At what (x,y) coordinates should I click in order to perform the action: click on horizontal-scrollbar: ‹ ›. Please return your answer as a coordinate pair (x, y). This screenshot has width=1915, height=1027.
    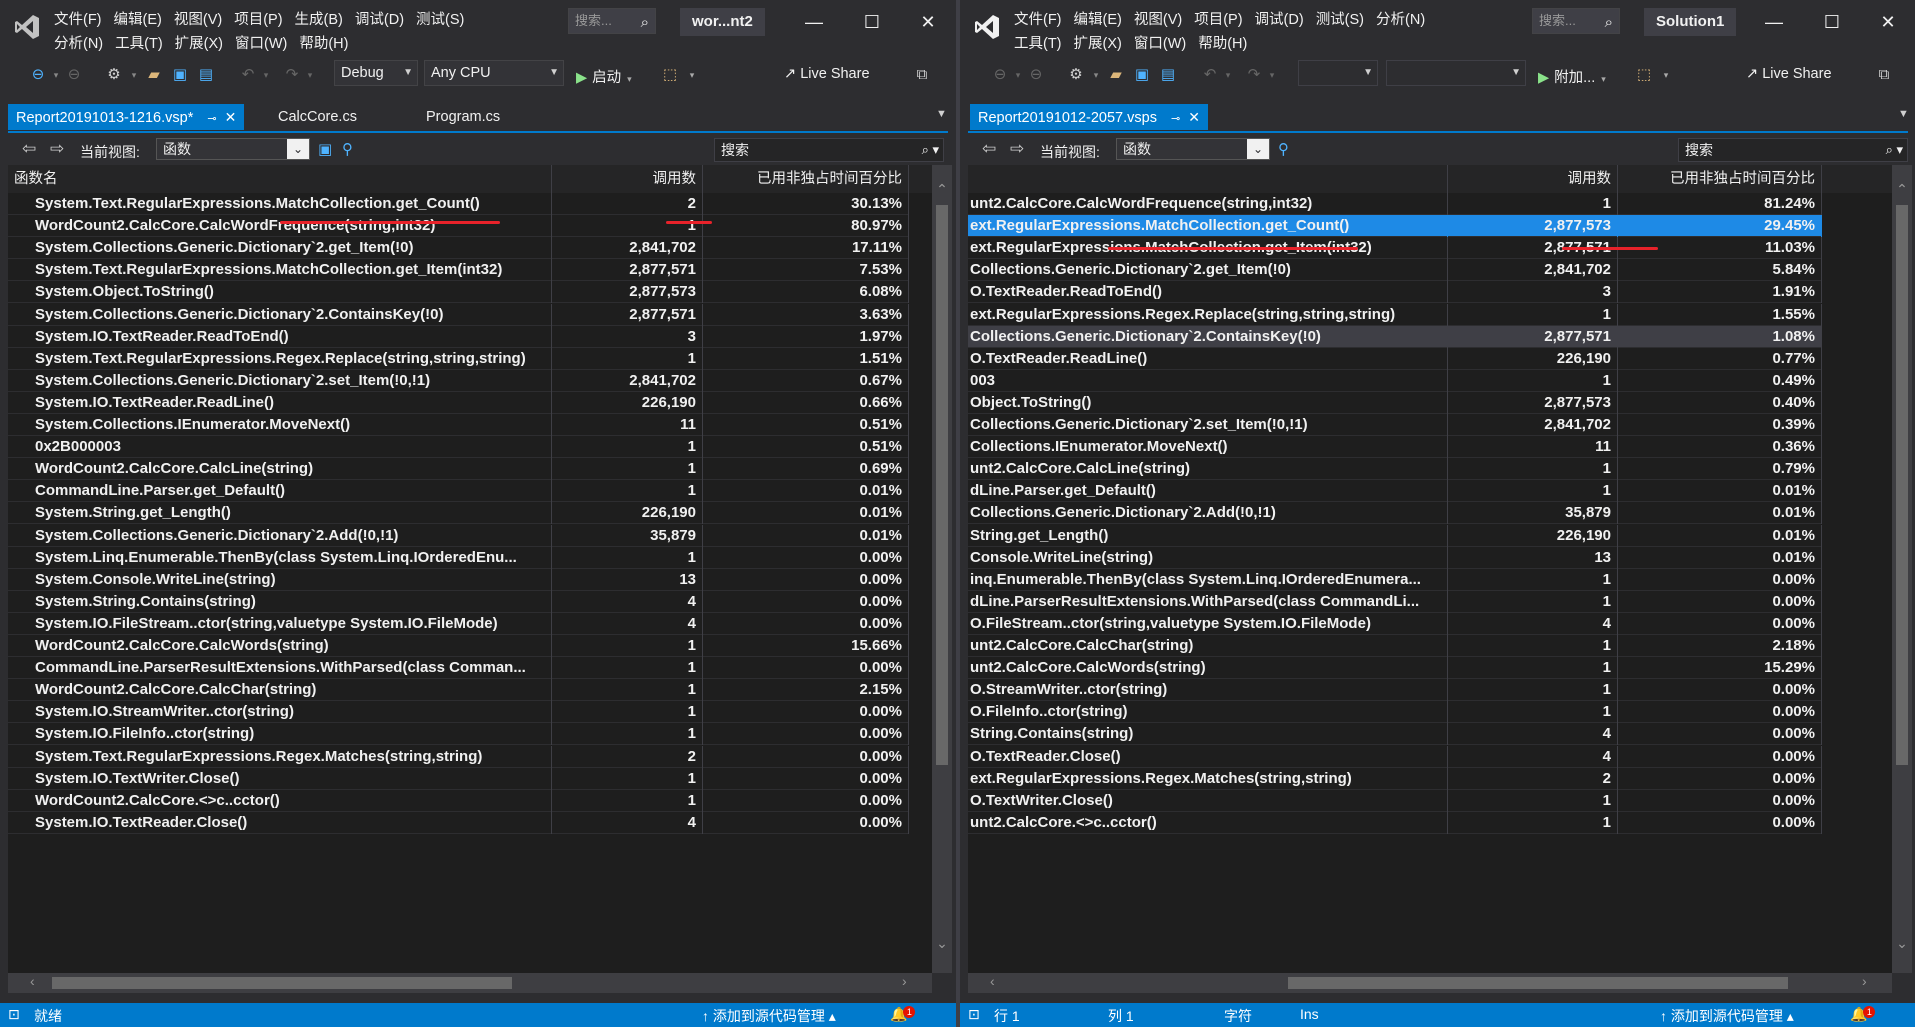
    Looking at the image, I should click on (1430, 983).